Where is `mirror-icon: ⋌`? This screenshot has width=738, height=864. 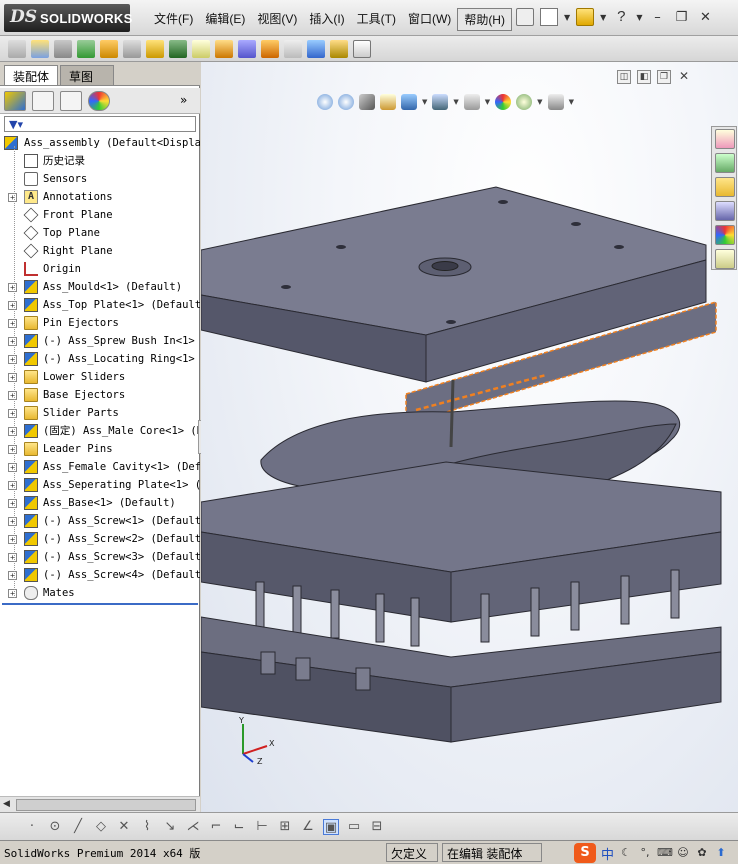
mirror-icon: ⋌ is located at coordinates (193, 827).